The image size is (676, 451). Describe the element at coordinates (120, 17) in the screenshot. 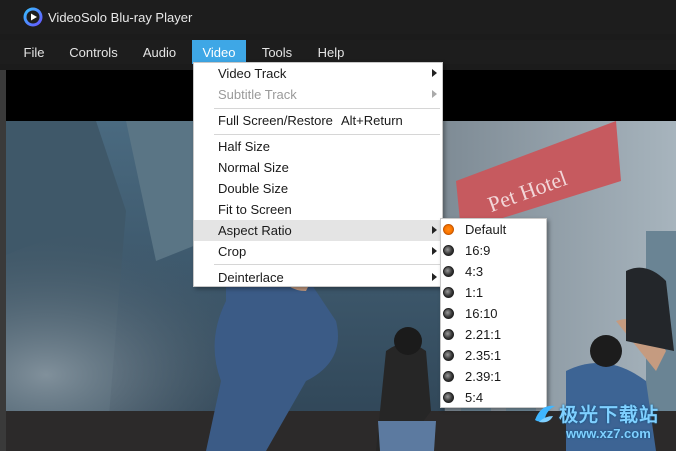

I see `app-title: VideoSolo Blu-ray Player` at that location.